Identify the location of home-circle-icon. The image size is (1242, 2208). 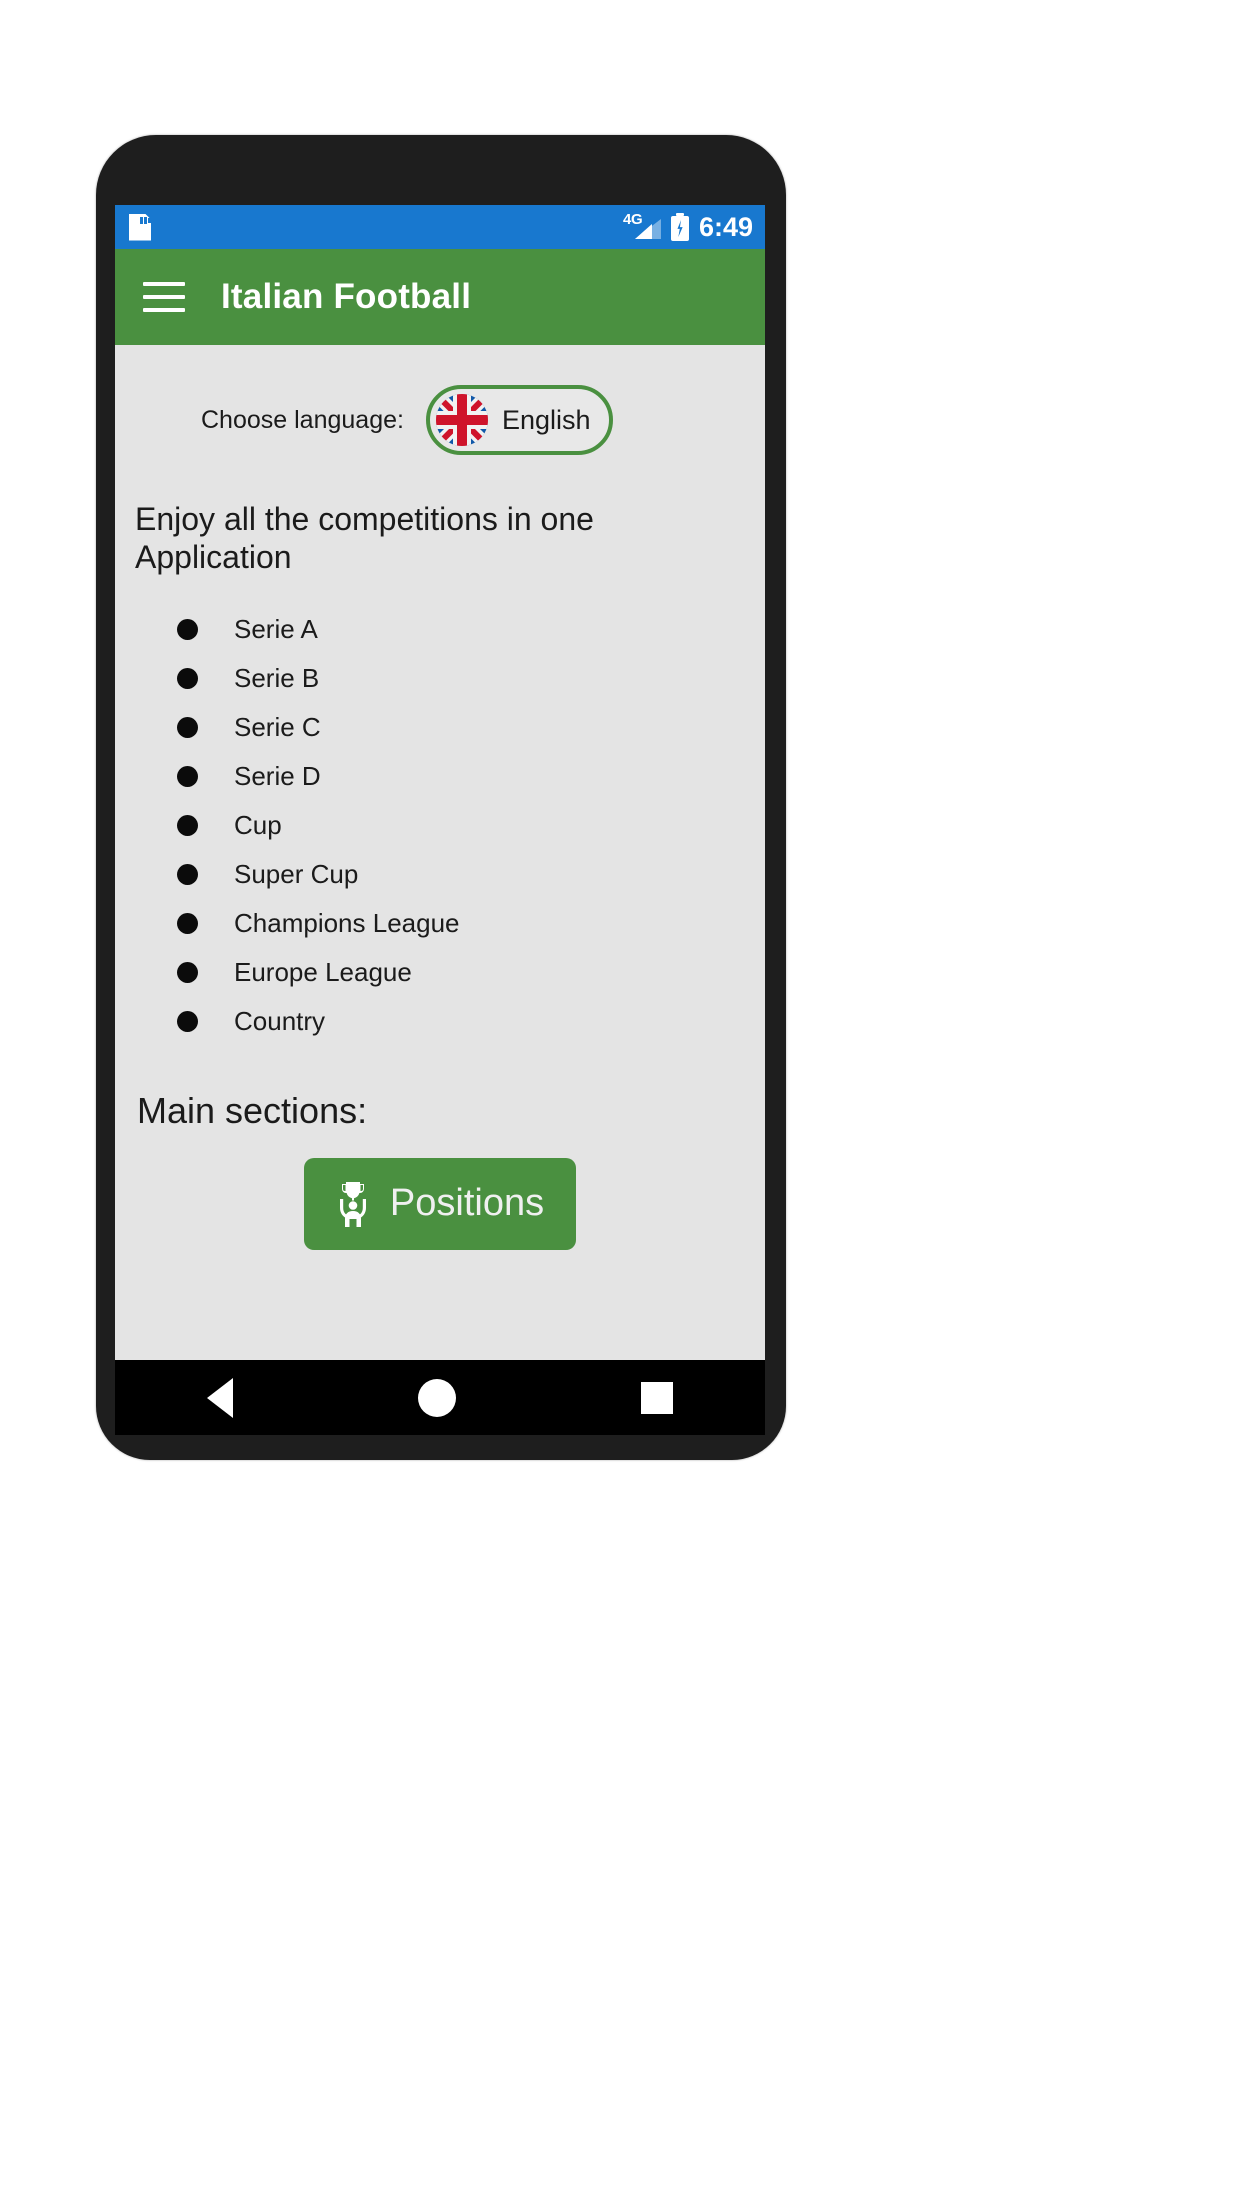
(436, 1397).